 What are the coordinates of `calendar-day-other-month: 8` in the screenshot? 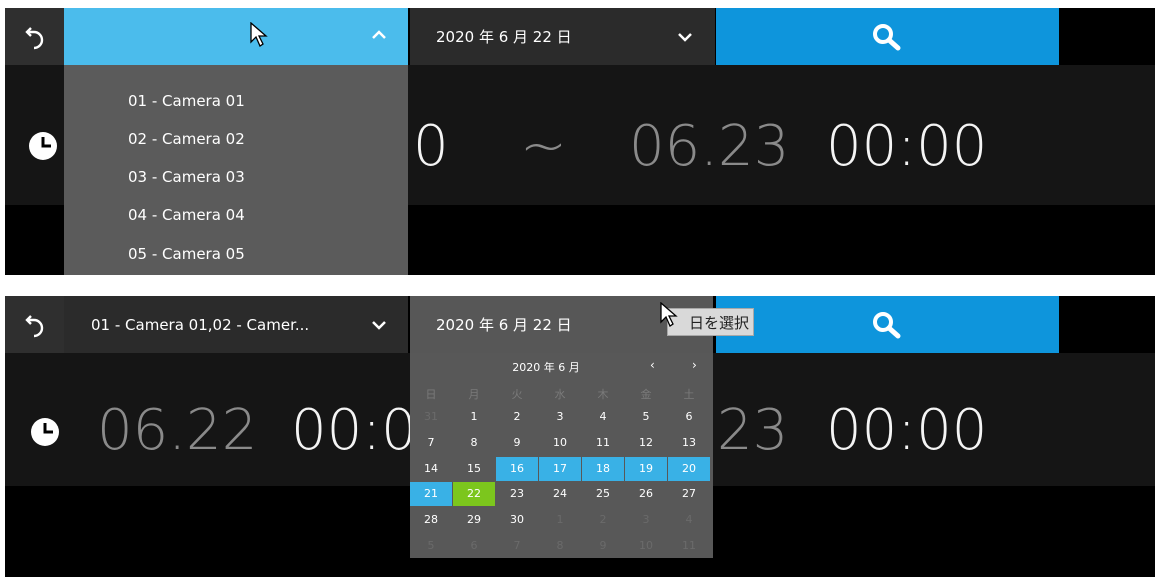 It's located at (560, 545).